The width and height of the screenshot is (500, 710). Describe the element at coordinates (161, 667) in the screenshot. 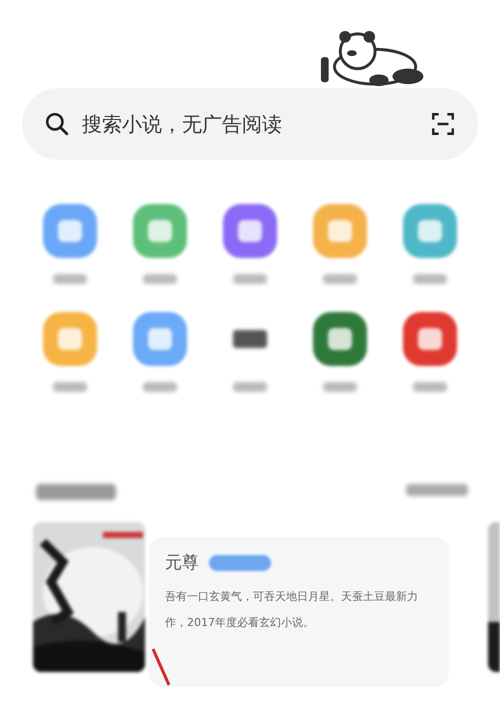

I see `annotation-line` at that location.